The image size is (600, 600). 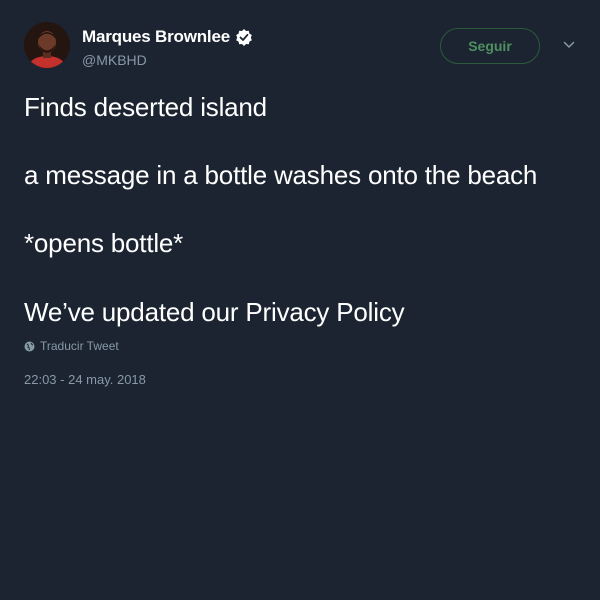 What do you see at coordinates (29, 346) in the screenshot?
I see `globe-icon` at bounding box center [29, 346].